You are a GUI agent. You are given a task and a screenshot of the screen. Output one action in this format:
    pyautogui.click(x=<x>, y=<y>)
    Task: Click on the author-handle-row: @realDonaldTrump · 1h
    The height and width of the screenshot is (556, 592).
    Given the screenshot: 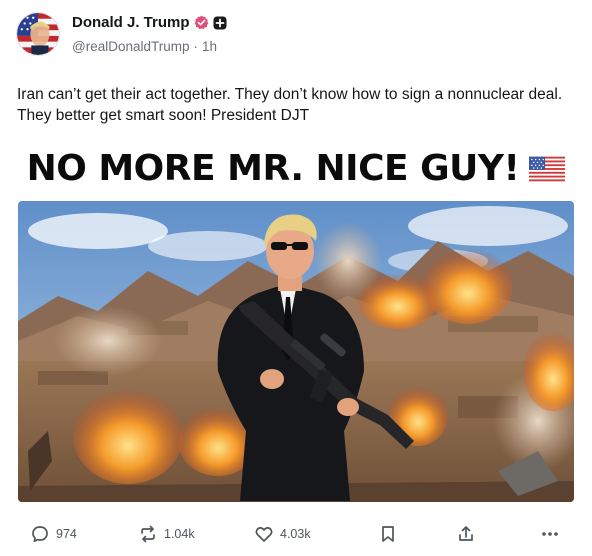 What is the action you would take?
    pyautogui.click(x=144, y=46)
    